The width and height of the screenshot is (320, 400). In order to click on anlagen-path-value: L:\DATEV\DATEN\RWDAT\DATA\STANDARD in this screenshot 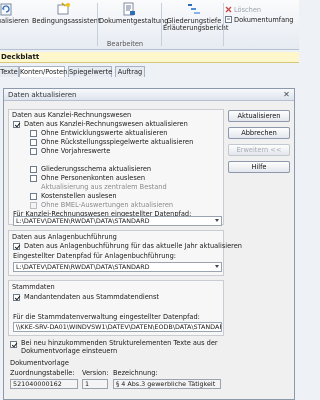, I will do `click(83, 267)`.